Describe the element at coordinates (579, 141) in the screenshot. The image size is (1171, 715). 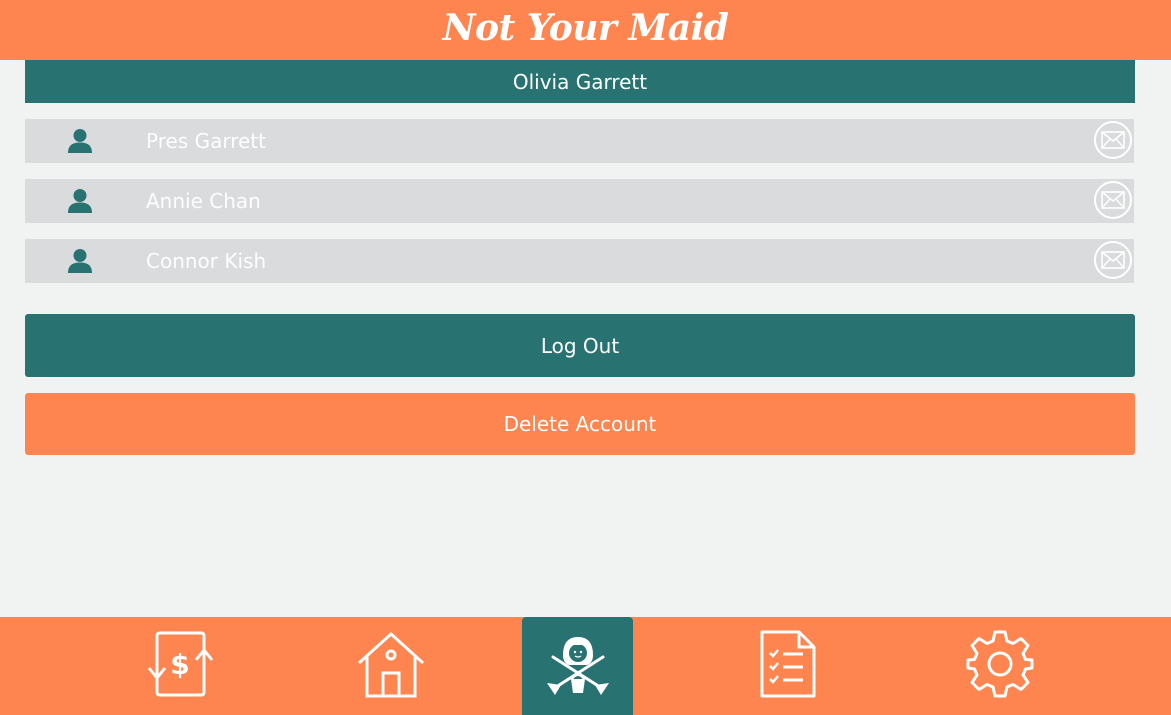
I see `member-row: Pres Garrett` at that location.